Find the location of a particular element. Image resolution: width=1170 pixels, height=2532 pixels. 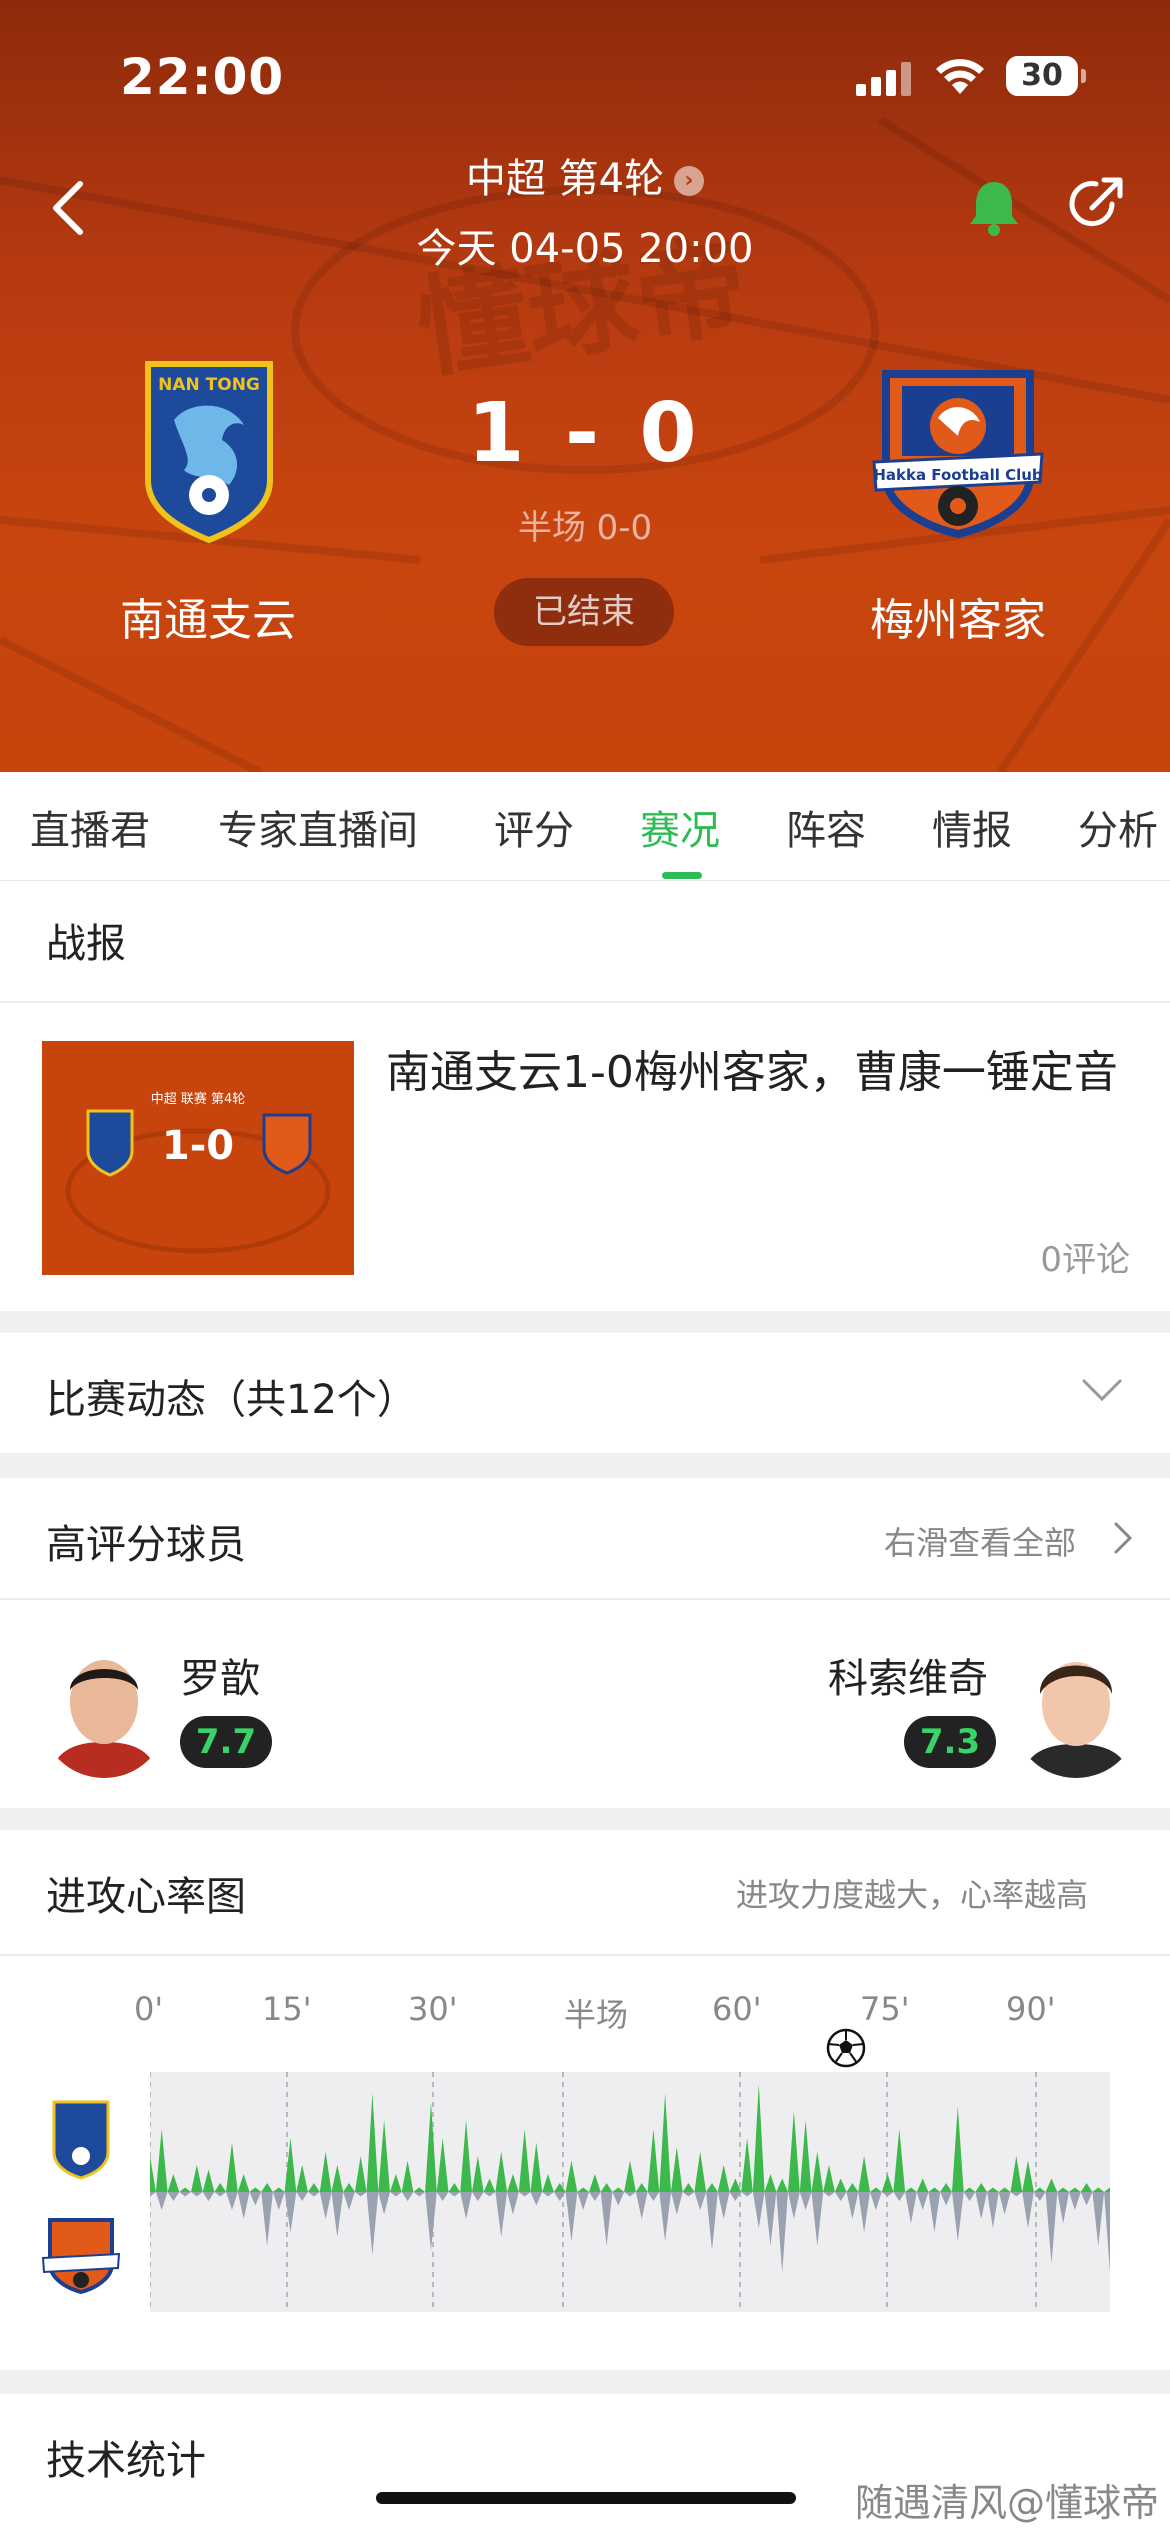

chevron-right-icon is located at coordinates (1123, 1538).